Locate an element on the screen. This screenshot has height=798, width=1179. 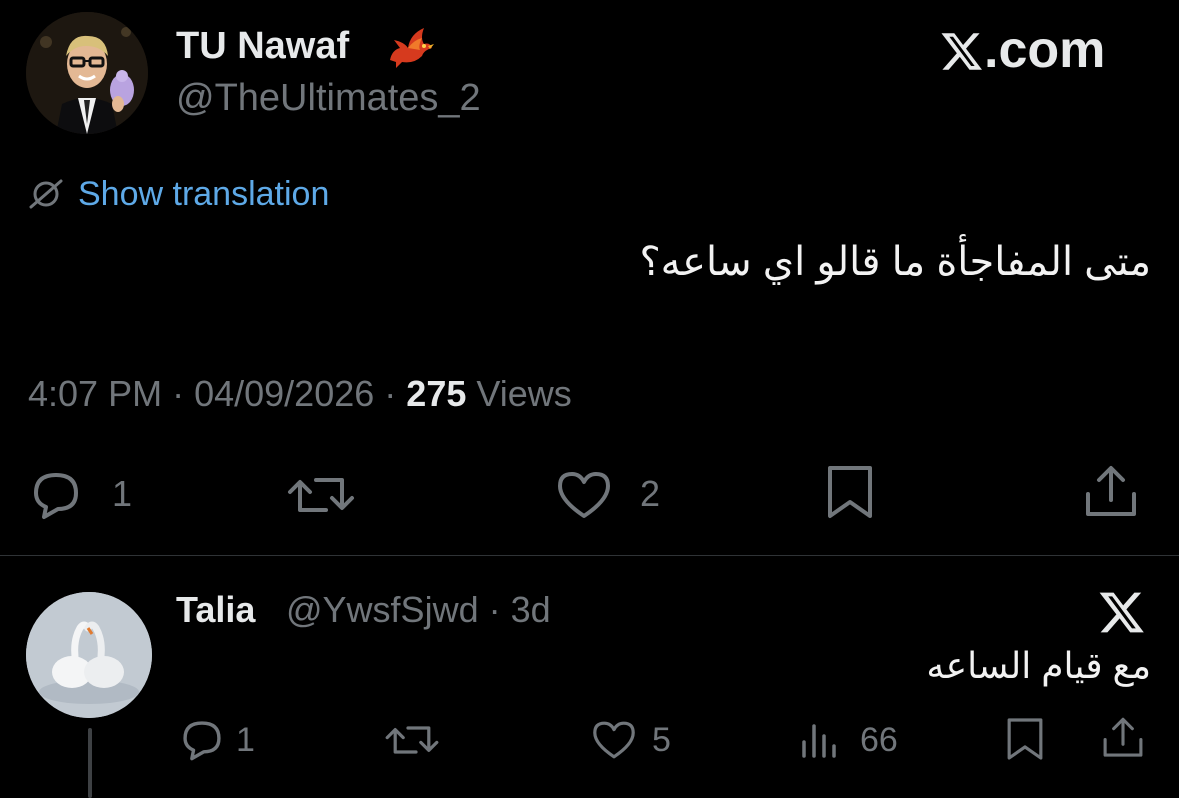
brand-logo: .com is located at coordinates (1022, 50).